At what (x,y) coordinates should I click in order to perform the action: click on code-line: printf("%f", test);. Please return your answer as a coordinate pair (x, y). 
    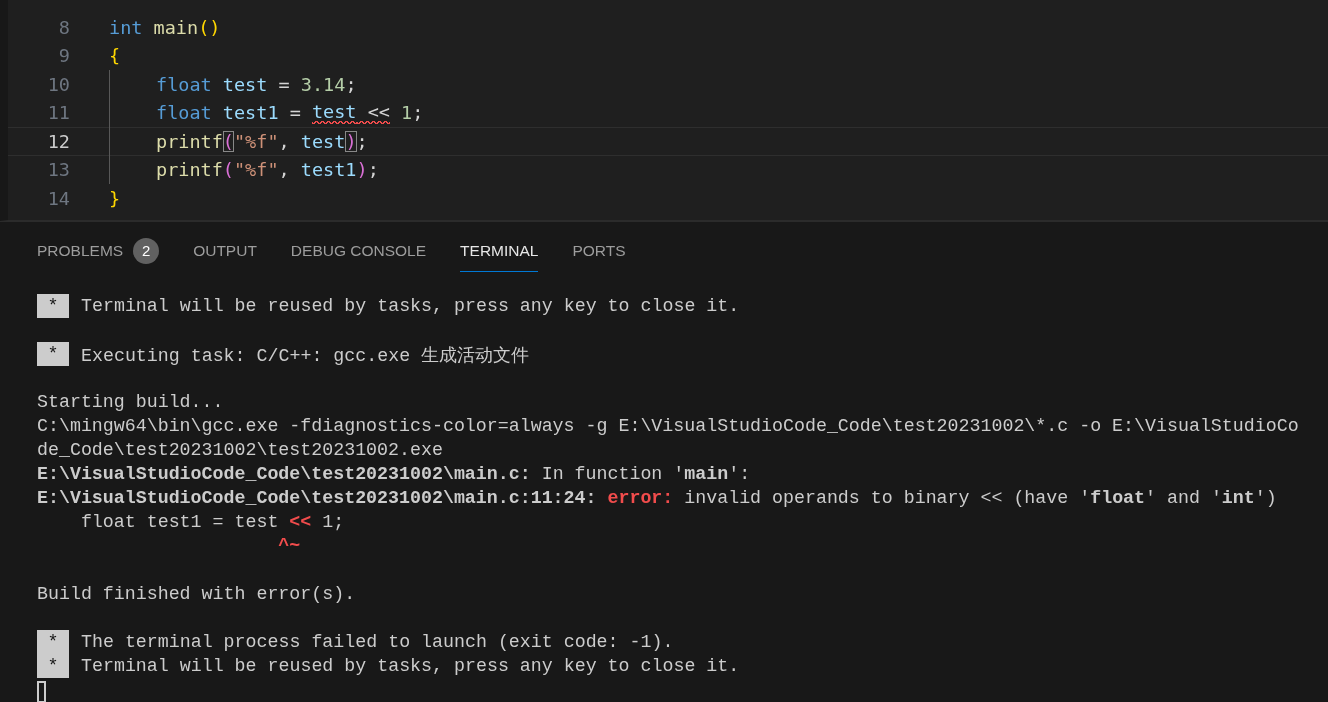
    Looking at the image, I should click on (238, 141).